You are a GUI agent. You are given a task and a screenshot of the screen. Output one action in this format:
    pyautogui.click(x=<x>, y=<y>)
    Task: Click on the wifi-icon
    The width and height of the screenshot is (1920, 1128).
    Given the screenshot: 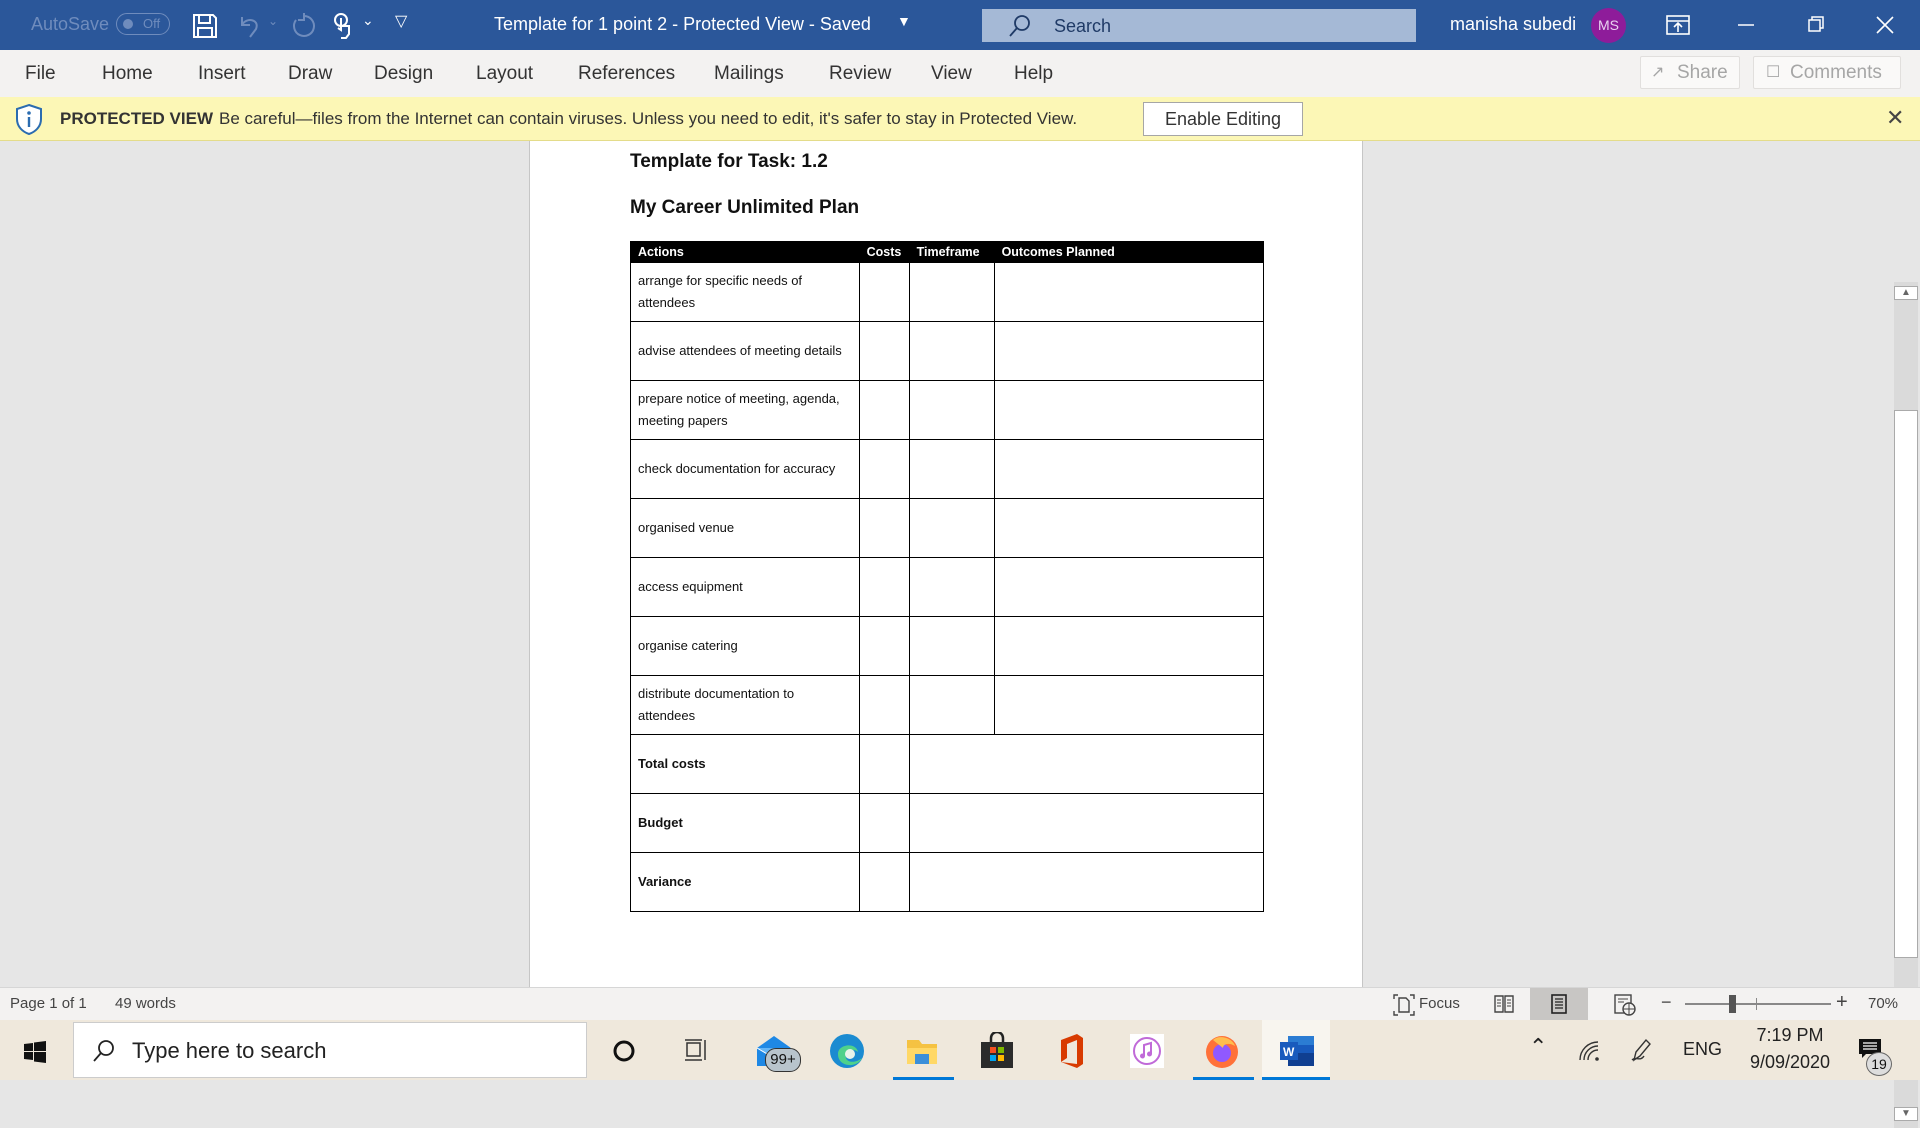 What is the action you would take?
    pyautogui.click(x=1589, y=1051)
    